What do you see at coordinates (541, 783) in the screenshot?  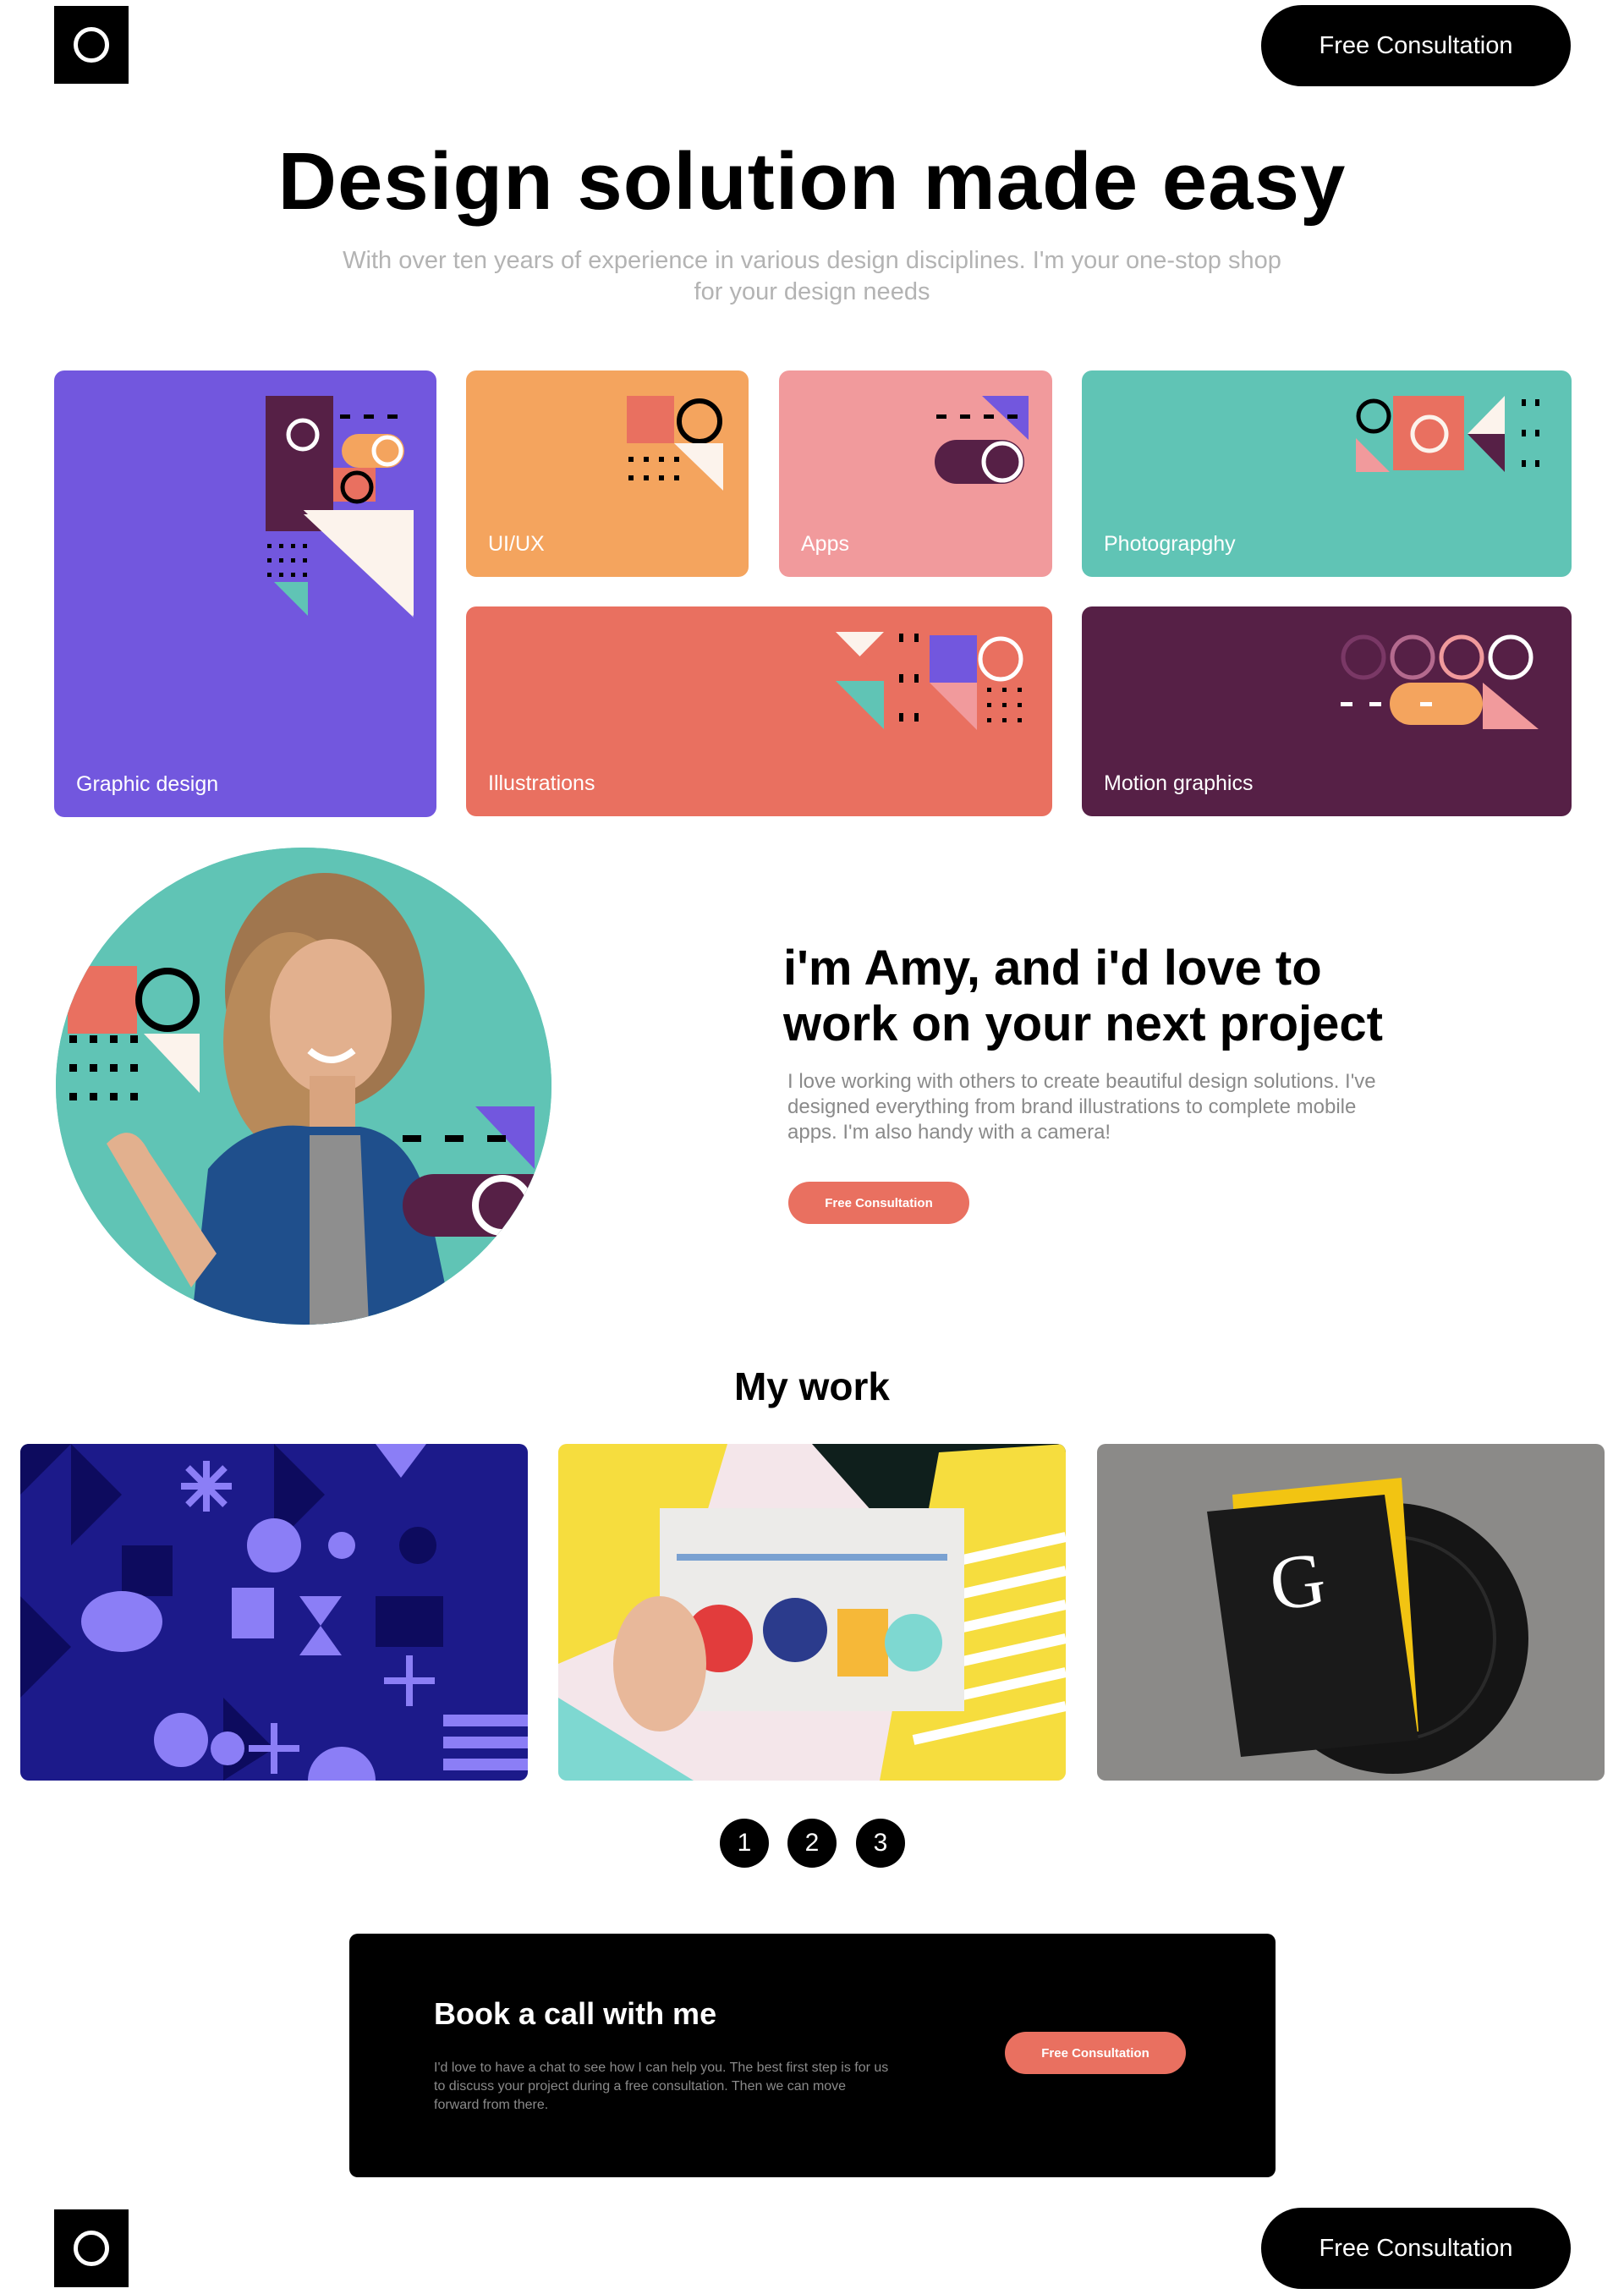 I see `tile-label-illustrations: Illustrations` at bounding box center [541, 783].